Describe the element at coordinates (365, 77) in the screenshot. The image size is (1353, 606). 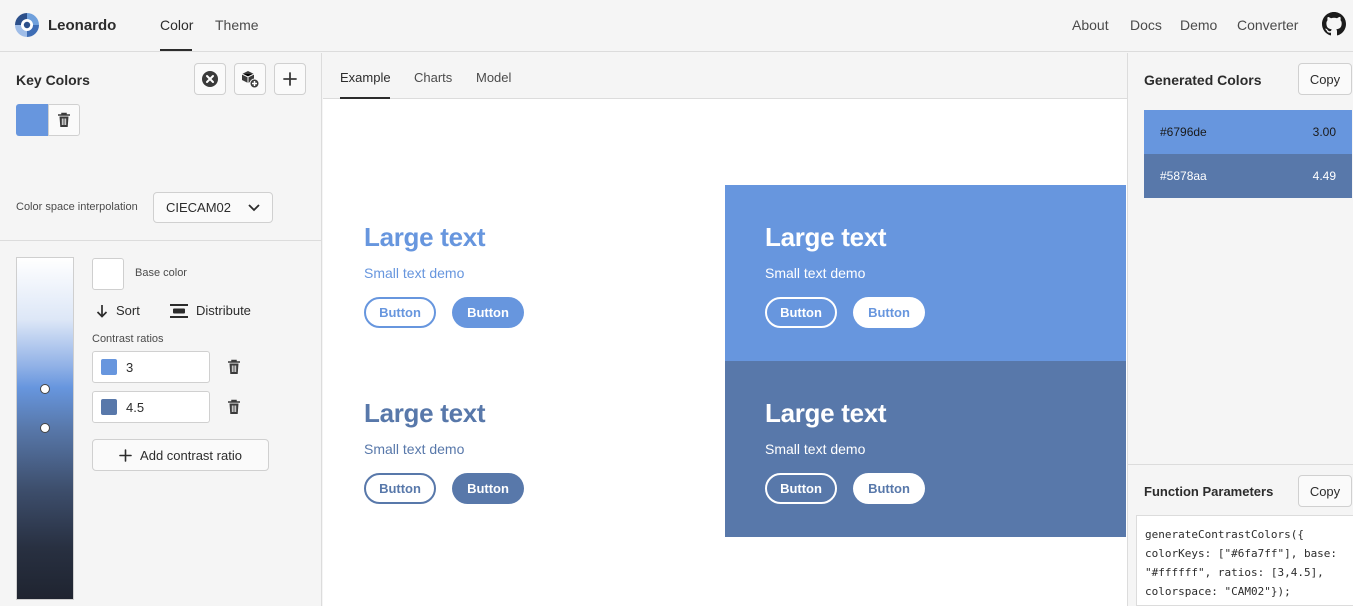
I see `tab-example: Example` at that location.